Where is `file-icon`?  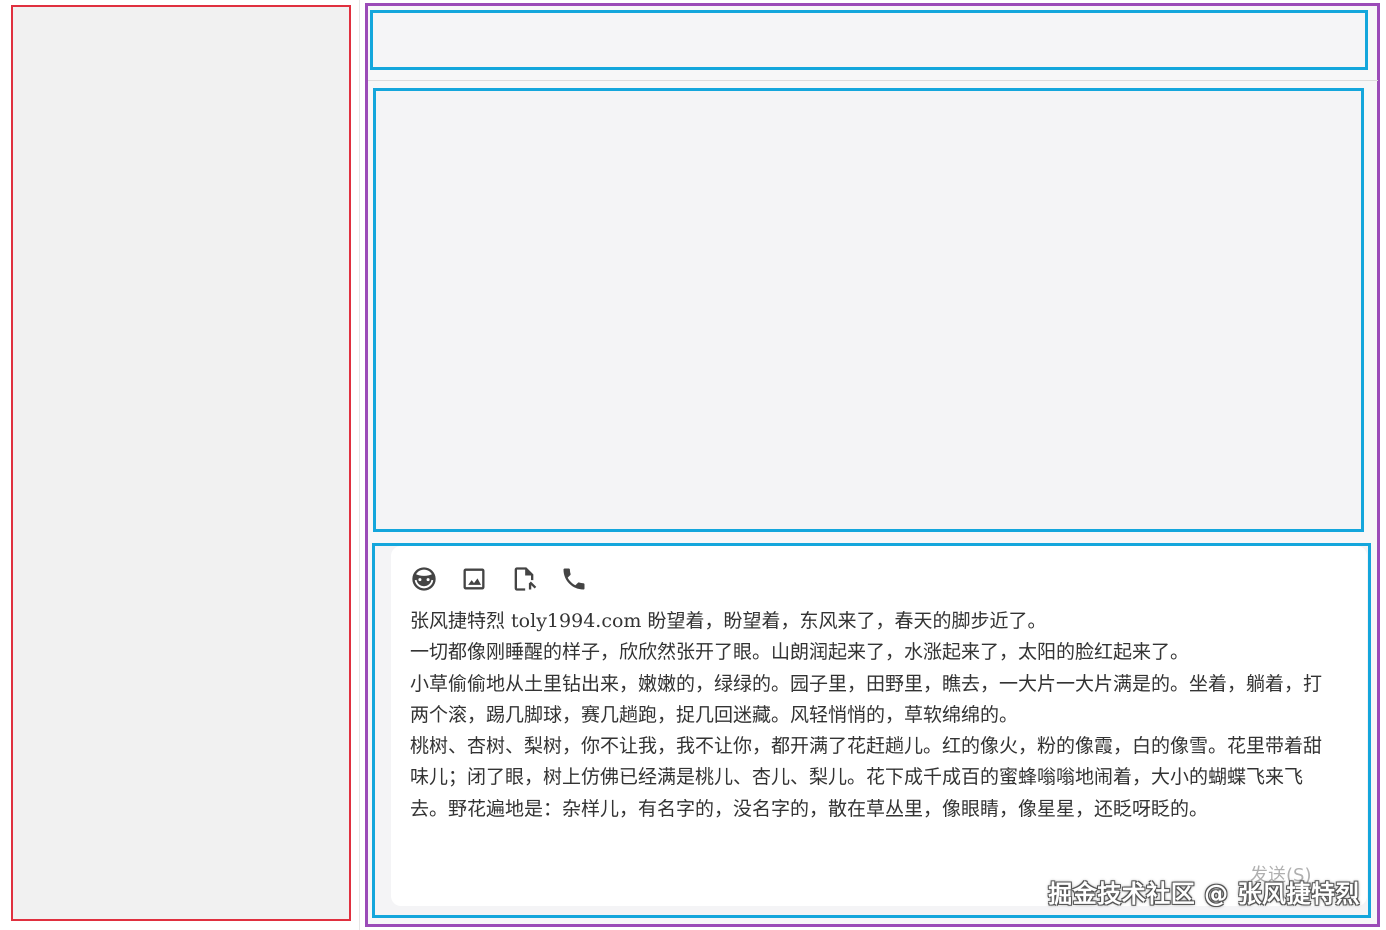
file-icon is located at coordinates (524, 579).